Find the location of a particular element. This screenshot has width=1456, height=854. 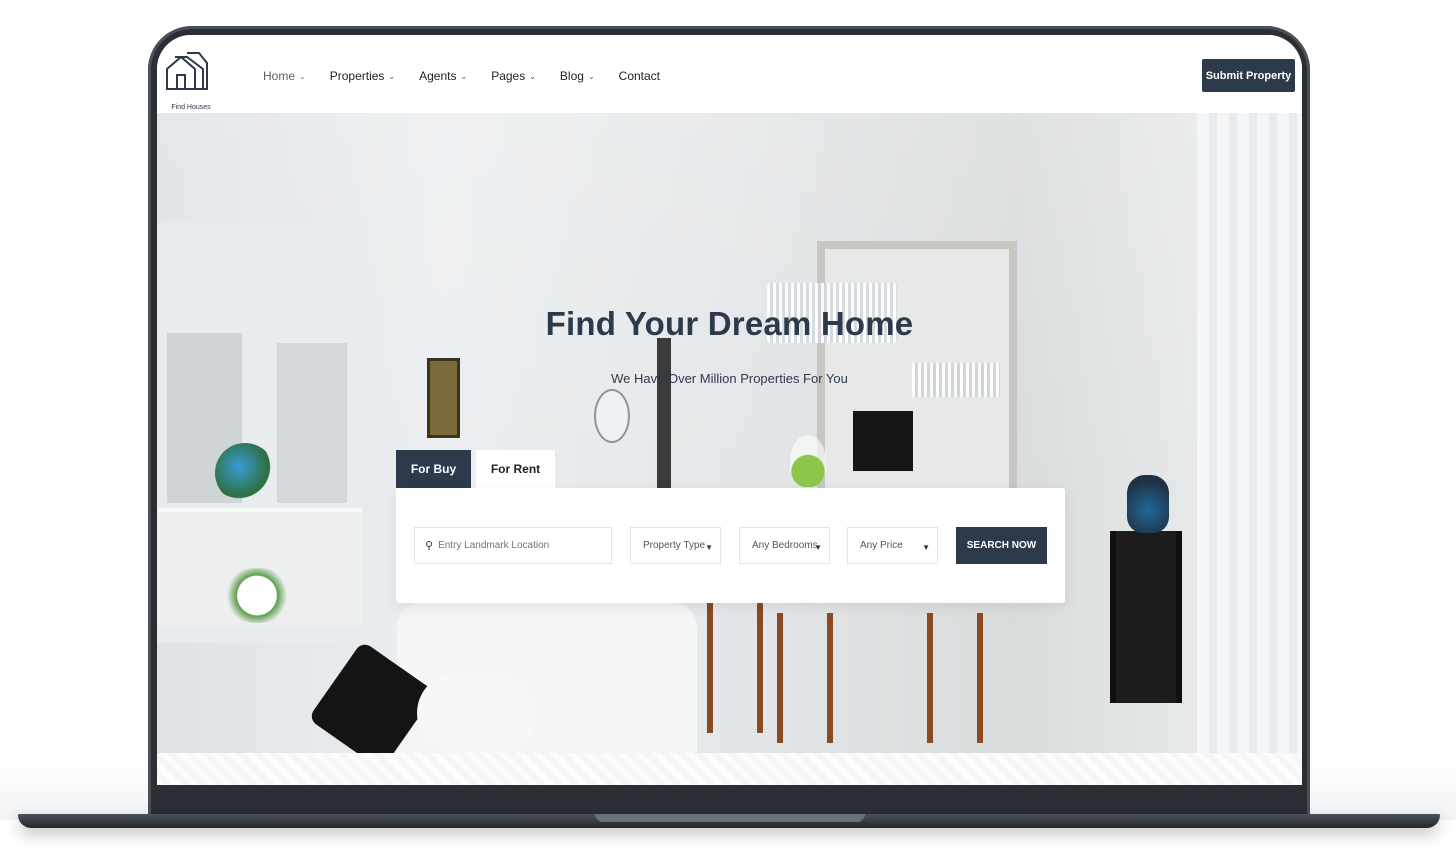

hero-image-fur-pillow is located at coordinates (477, 713).